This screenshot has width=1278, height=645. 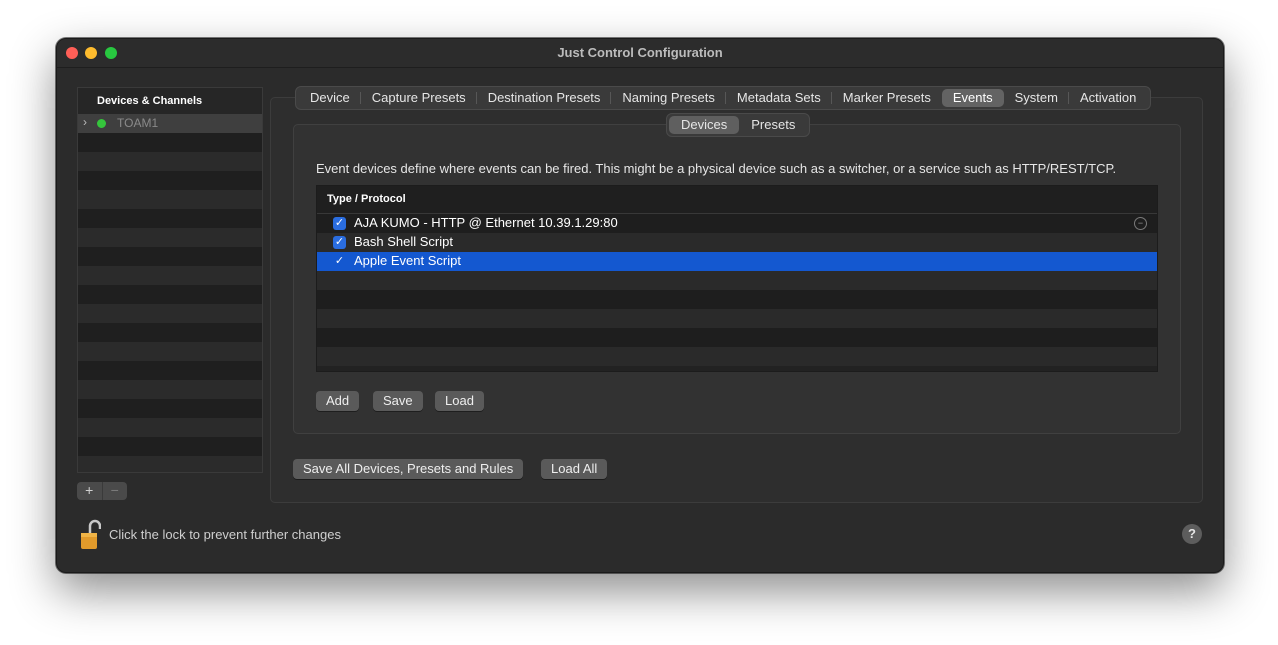 I want to click on table-row-selected: ✓ Apple Event Script, so click(x=737, y=261).